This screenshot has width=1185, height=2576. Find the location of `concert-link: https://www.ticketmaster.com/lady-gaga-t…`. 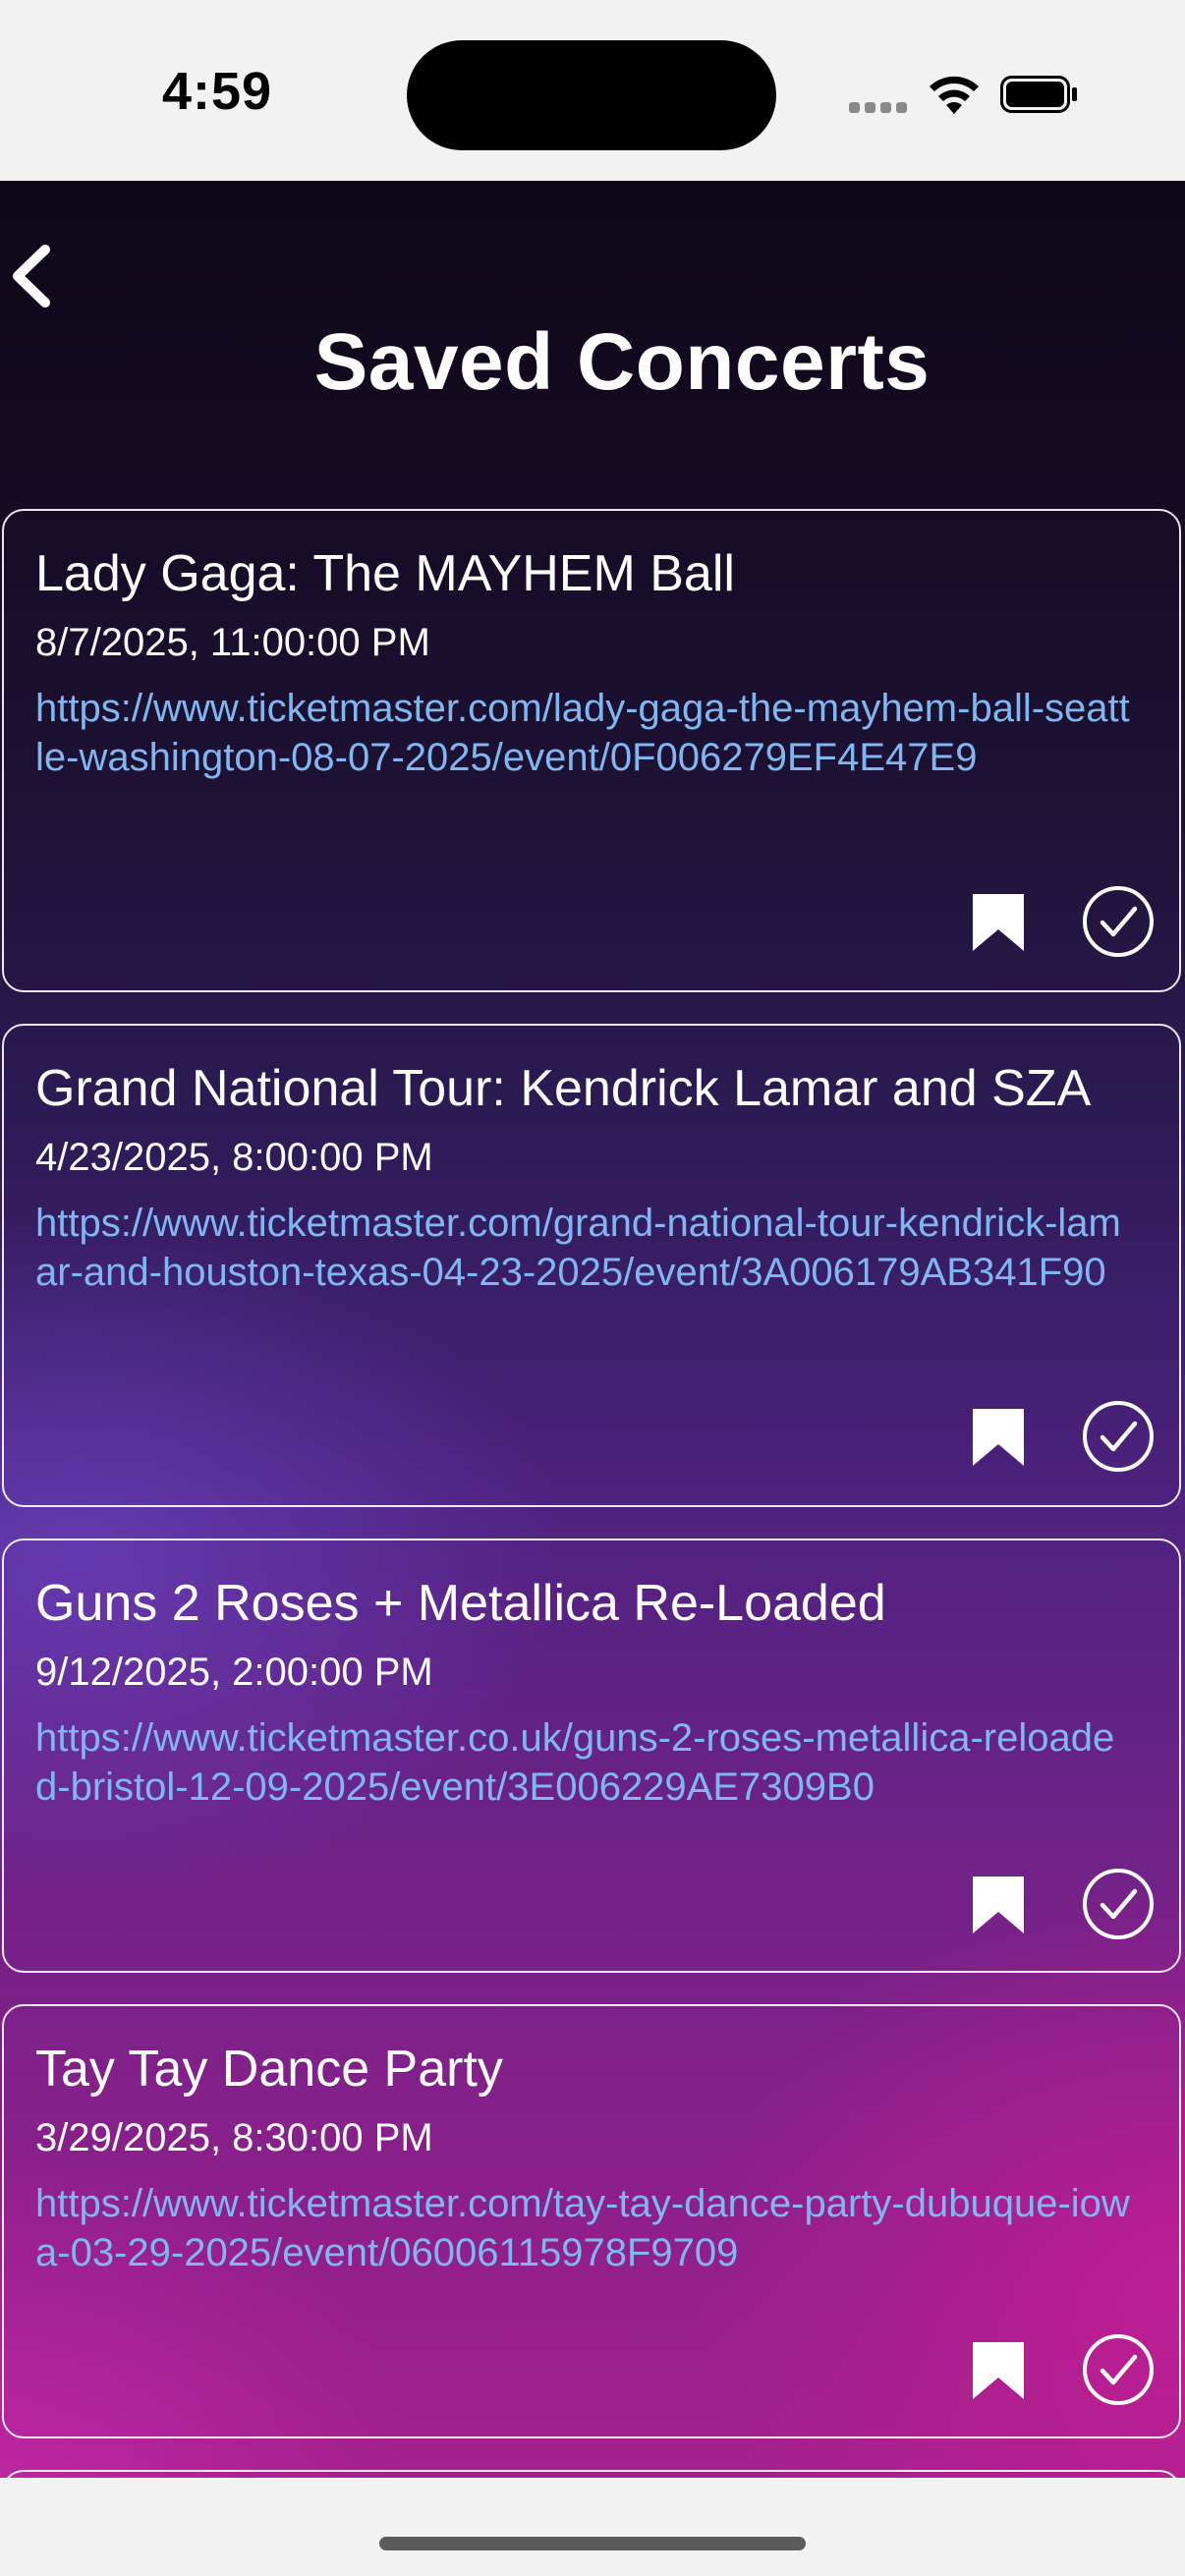

concert-link: https://www.ticketmaster.com/lady-gaga-t… is located at coordinates (586, 733).